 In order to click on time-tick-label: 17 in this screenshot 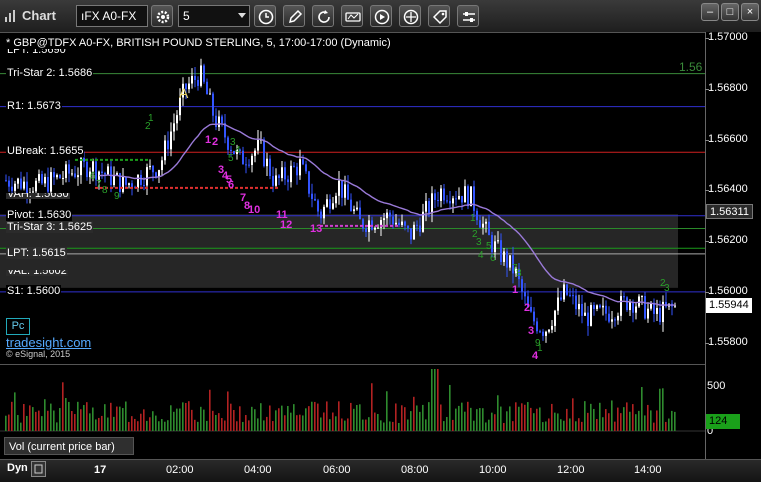, I will do `click(100, 470)`.